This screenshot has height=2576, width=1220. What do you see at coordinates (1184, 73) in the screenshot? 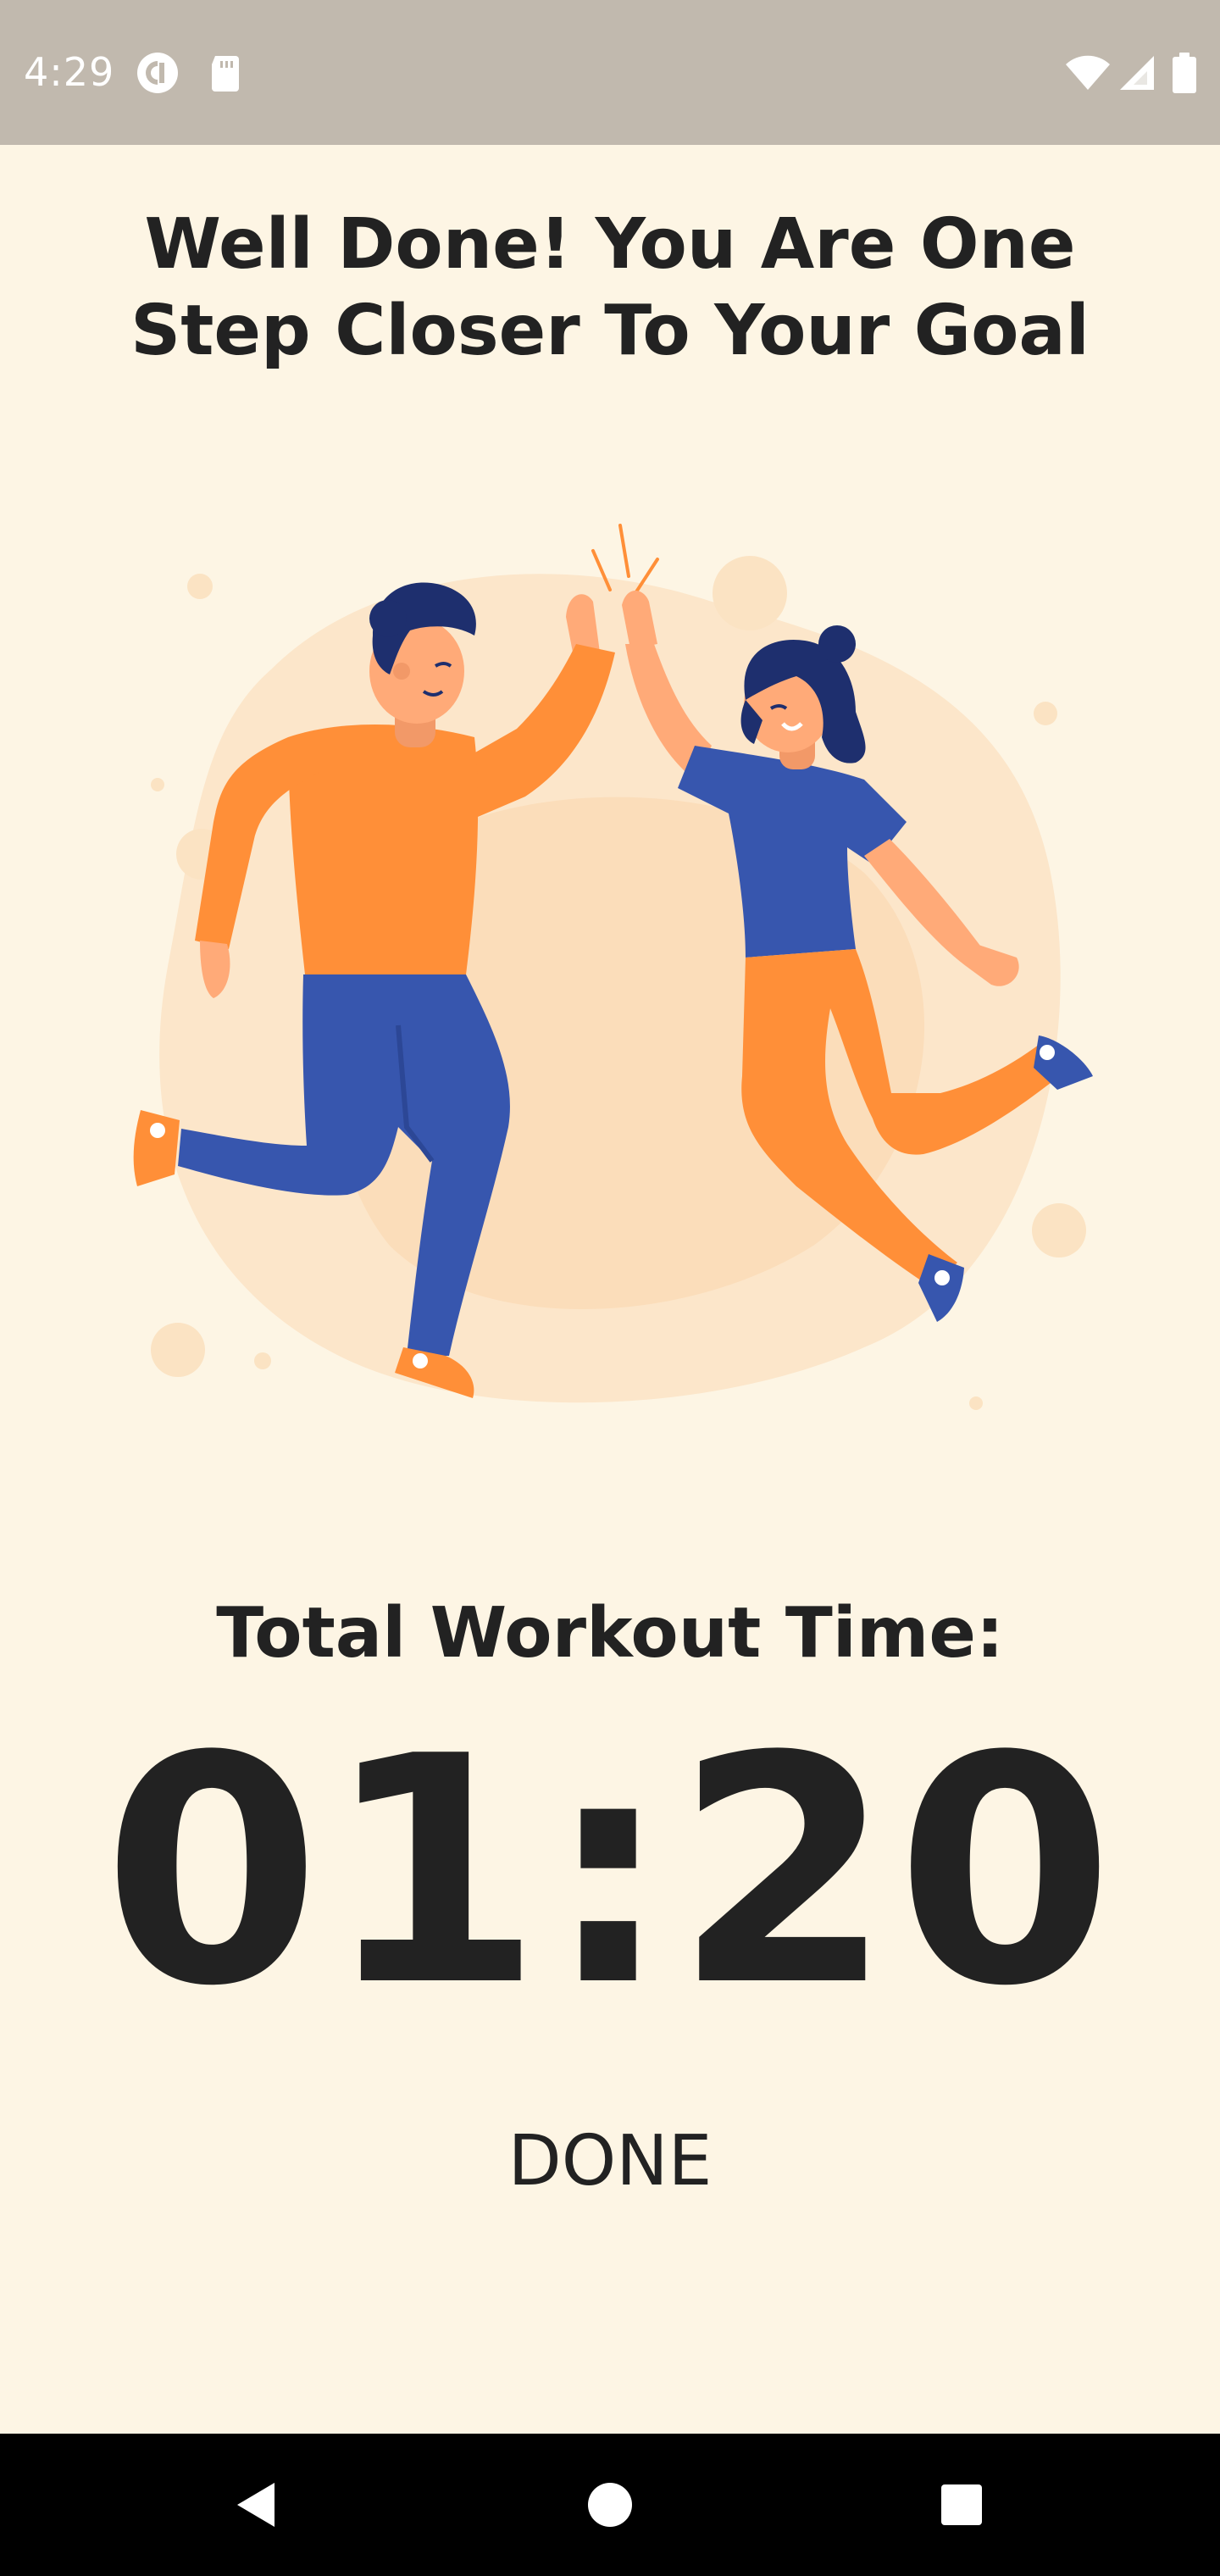
I see `battery-icon` at bounding box center [1184, 73].